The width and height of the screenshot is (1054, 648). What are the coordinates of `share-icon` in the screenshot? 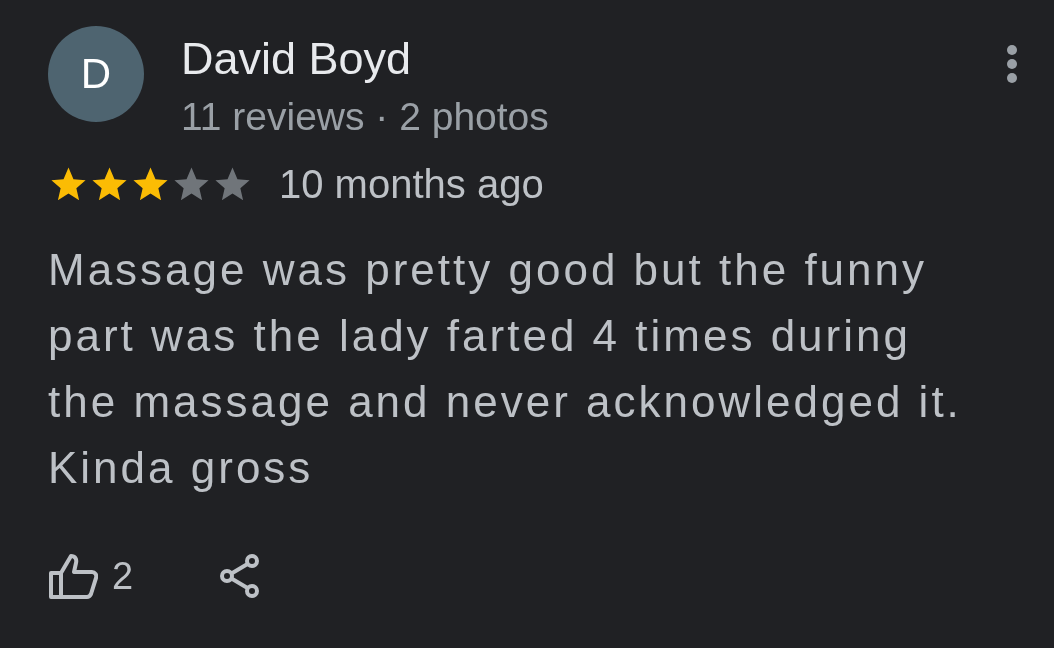 It's located at (240, 576).